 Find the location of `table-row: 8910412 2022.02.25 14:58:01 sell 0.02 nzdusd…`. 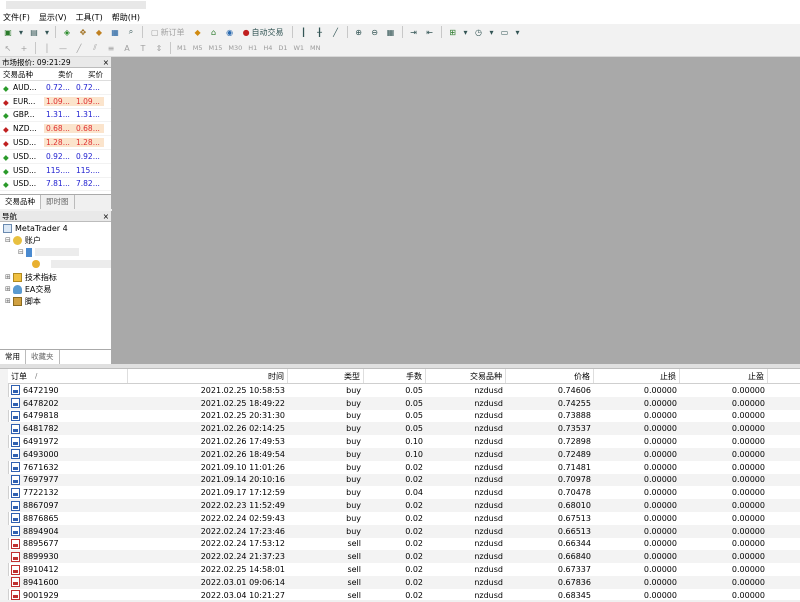

table-row: 8910412 2022.02.25 14:58:01 sell 0.02 nzdusd… is located at coordinates (404, 569).